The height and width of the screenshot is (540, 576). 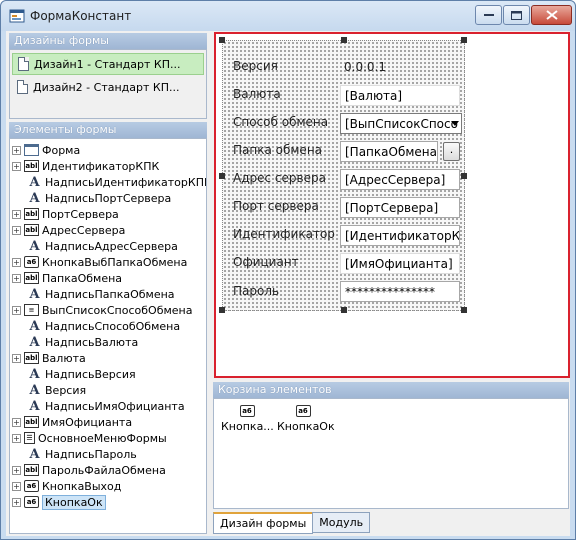 I want to click on close-button, so click(x=551, y=15).